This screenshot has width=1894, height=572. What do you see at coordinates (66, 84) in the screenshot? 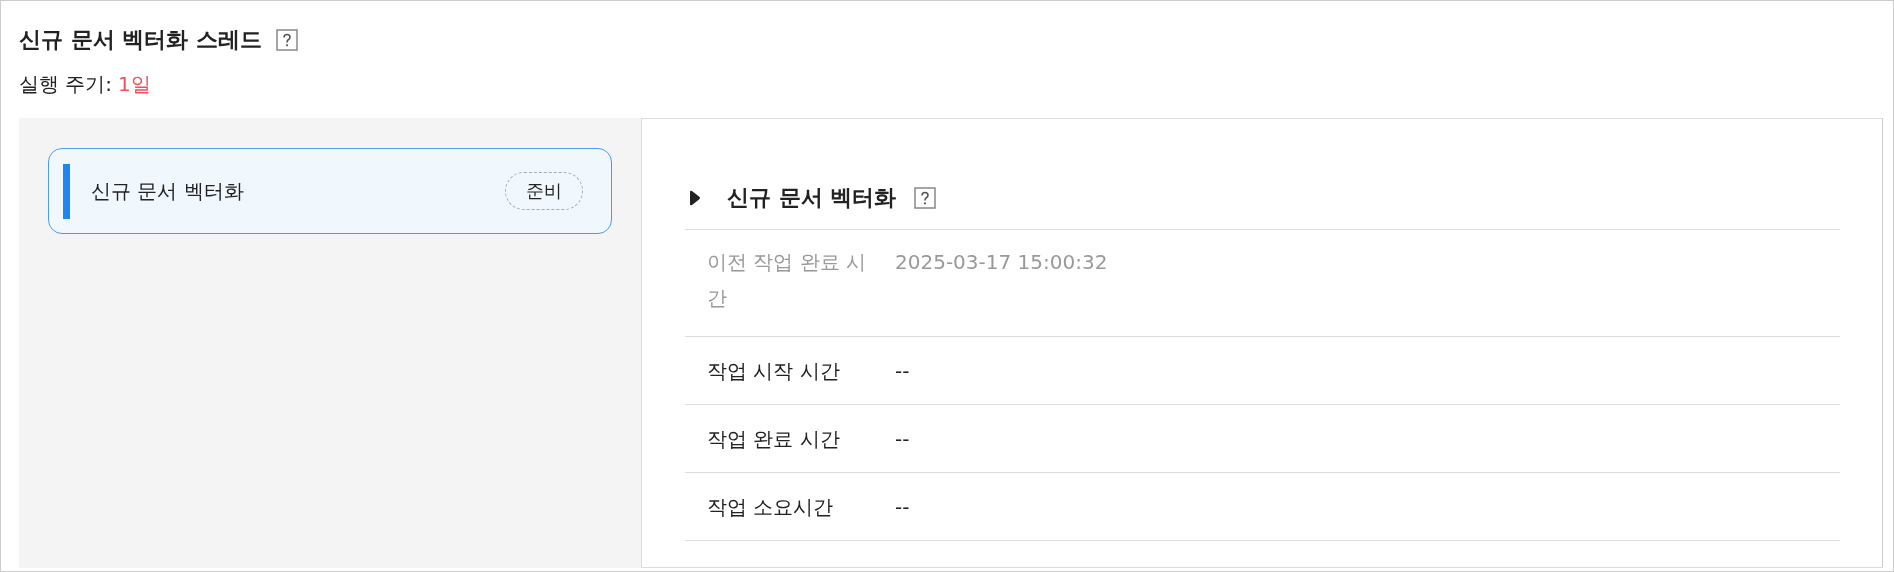
I see `cycle-label: 실행 주기:` at bounding box center [66, 84].